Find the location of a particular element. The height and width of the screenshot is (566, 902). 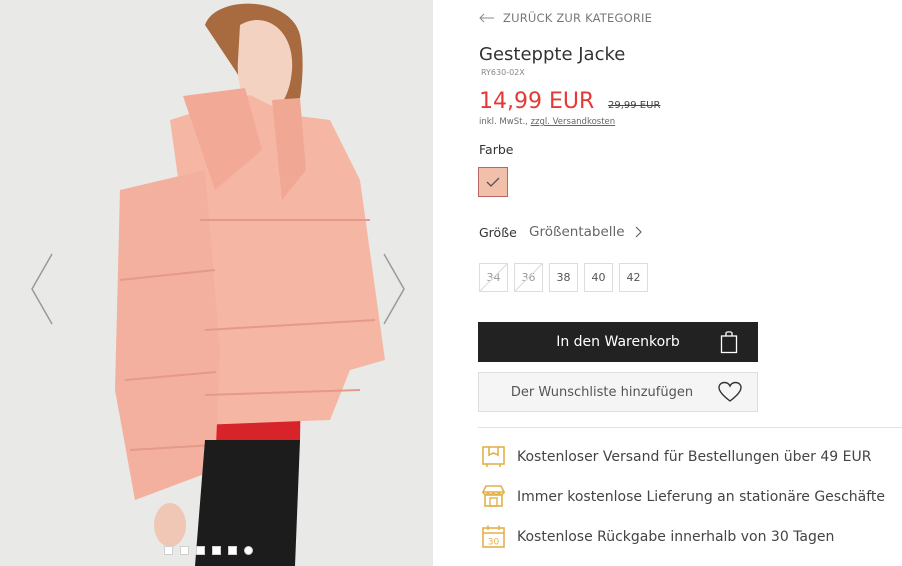

add-to-cart-button: In den Warenkorb is located at coordinates (618, 342).